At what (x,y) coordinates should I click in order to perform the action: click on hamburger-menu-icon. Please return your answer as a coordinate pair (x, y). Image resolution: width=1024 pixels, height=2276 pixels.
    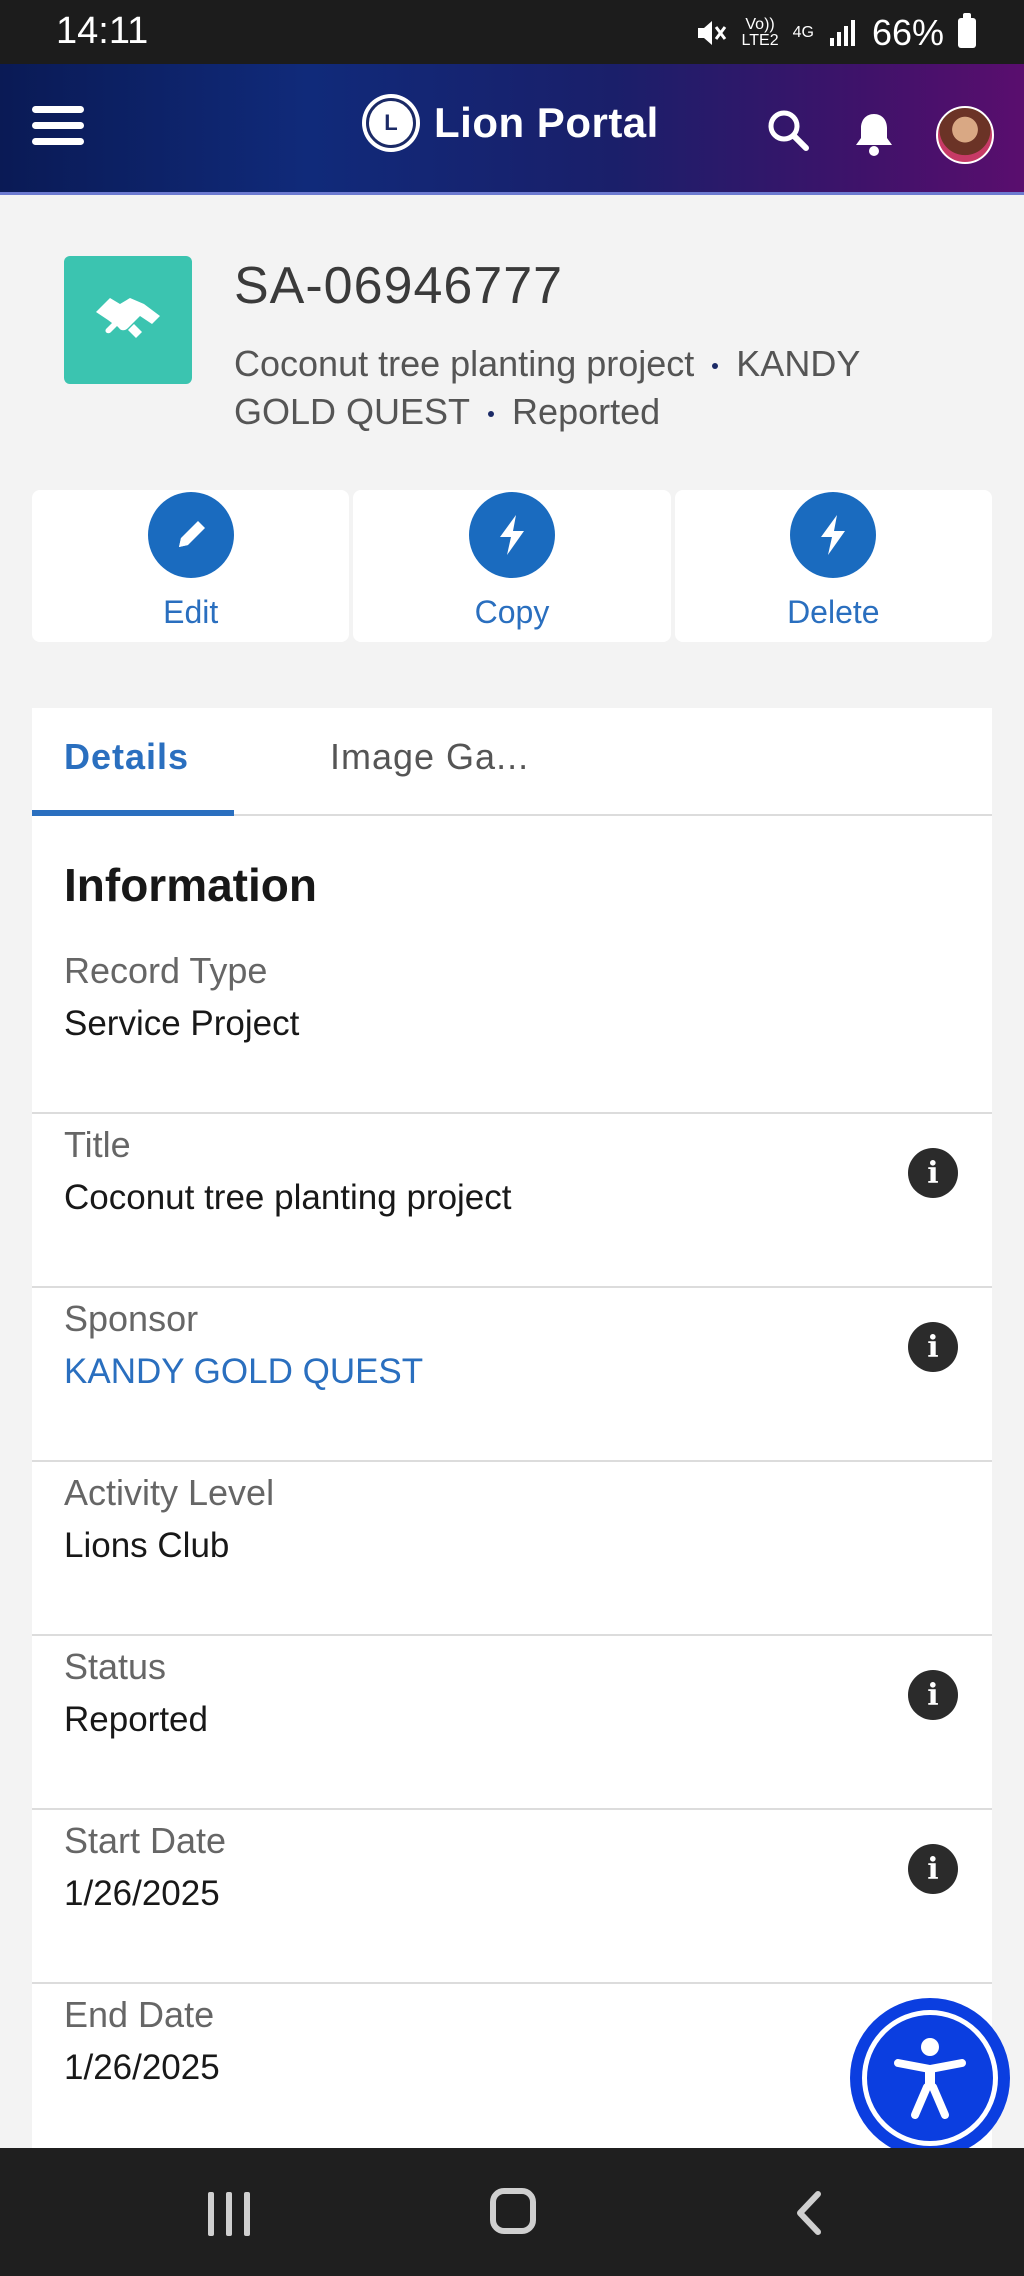
    Looking at the image, I should click on (58, 126).